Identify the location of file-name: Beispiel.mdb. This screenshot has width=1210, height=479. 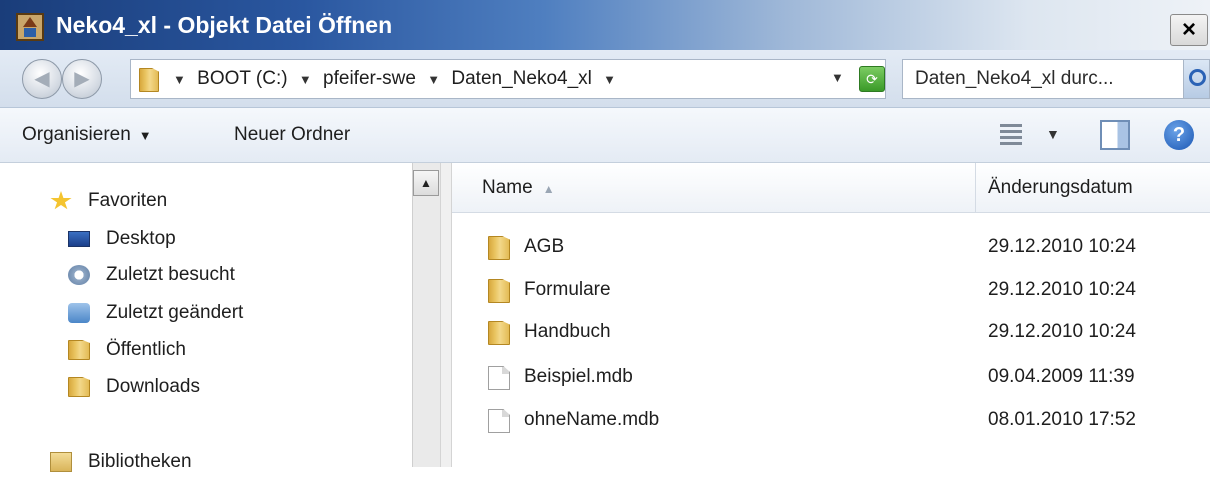
(578, 376).